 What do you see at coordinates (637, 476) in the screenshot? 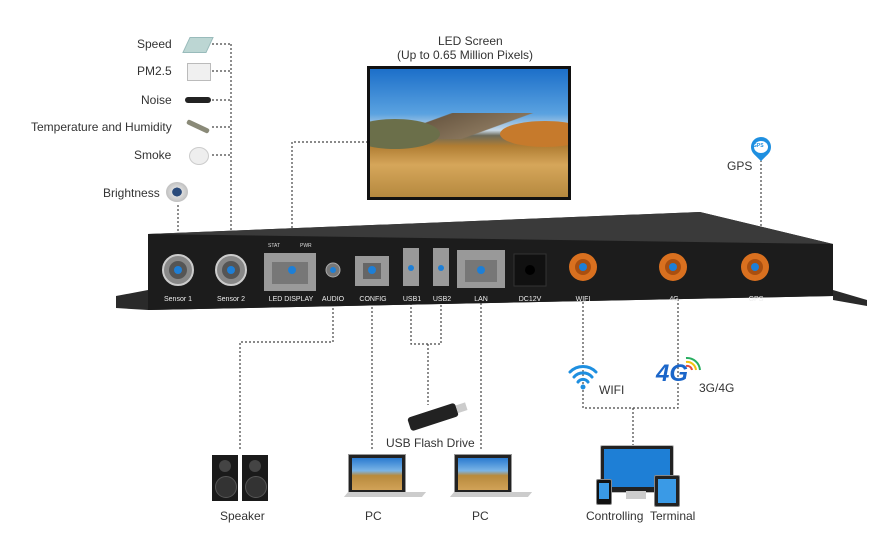
I see `controlling-terminal-icon` at bounding box center [637, 476].